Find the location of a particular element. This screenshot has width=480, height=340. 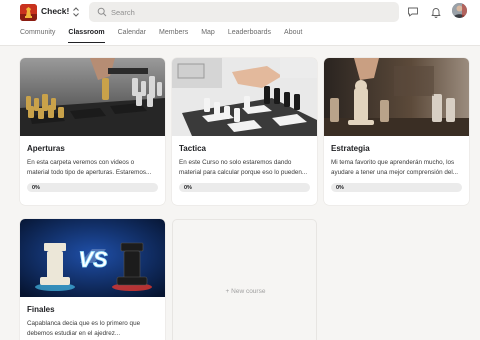

course-image: VS is located at coordinates (92, 258).